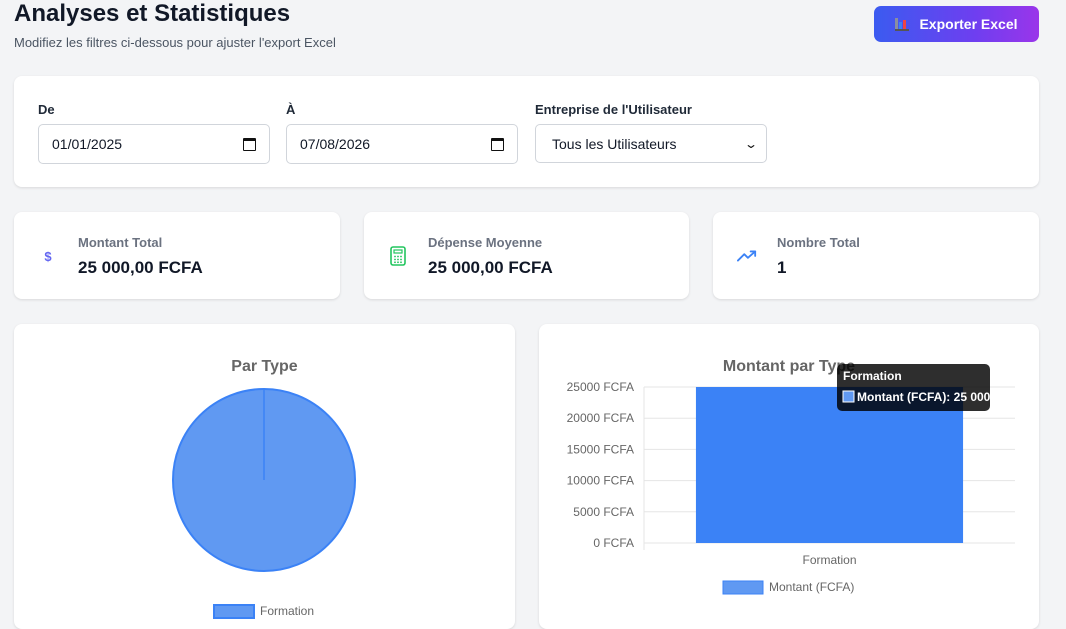 The image size is (1066, 629). What do you see at coordinates (613, 543) in the screenshot?
I see `y-tick-label: 0 FCFA` at bounding box center [613, 543].